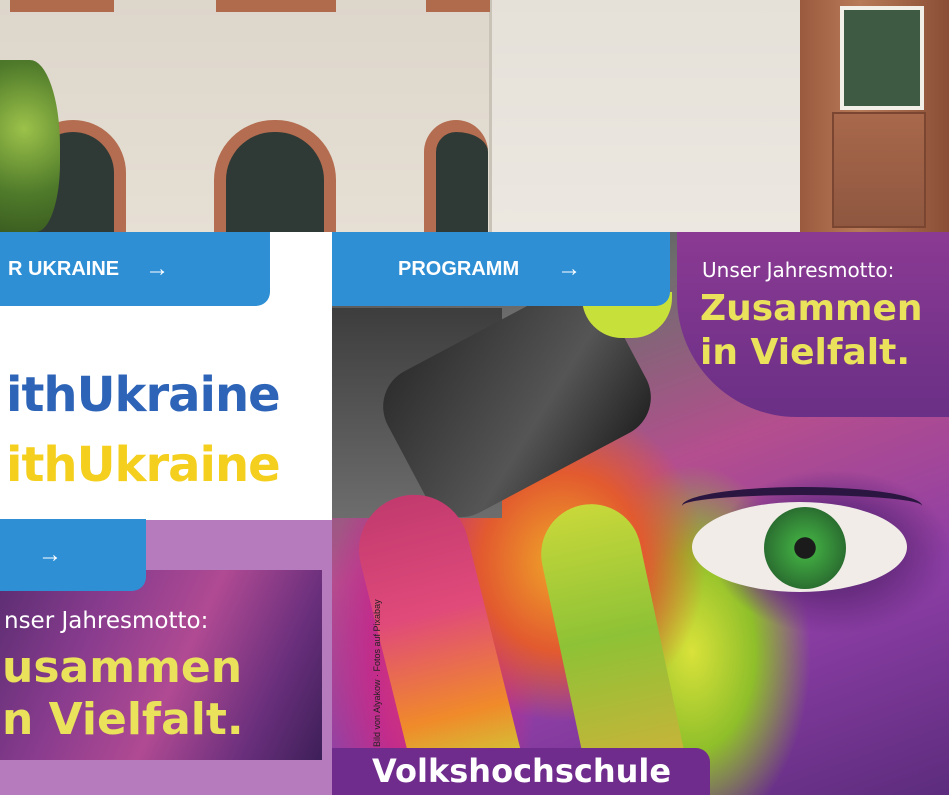 The width and height of the screenshot is (949, 795). Describe the element at coordinates (30, 146) in the screenshot. I see `tree` at that location.